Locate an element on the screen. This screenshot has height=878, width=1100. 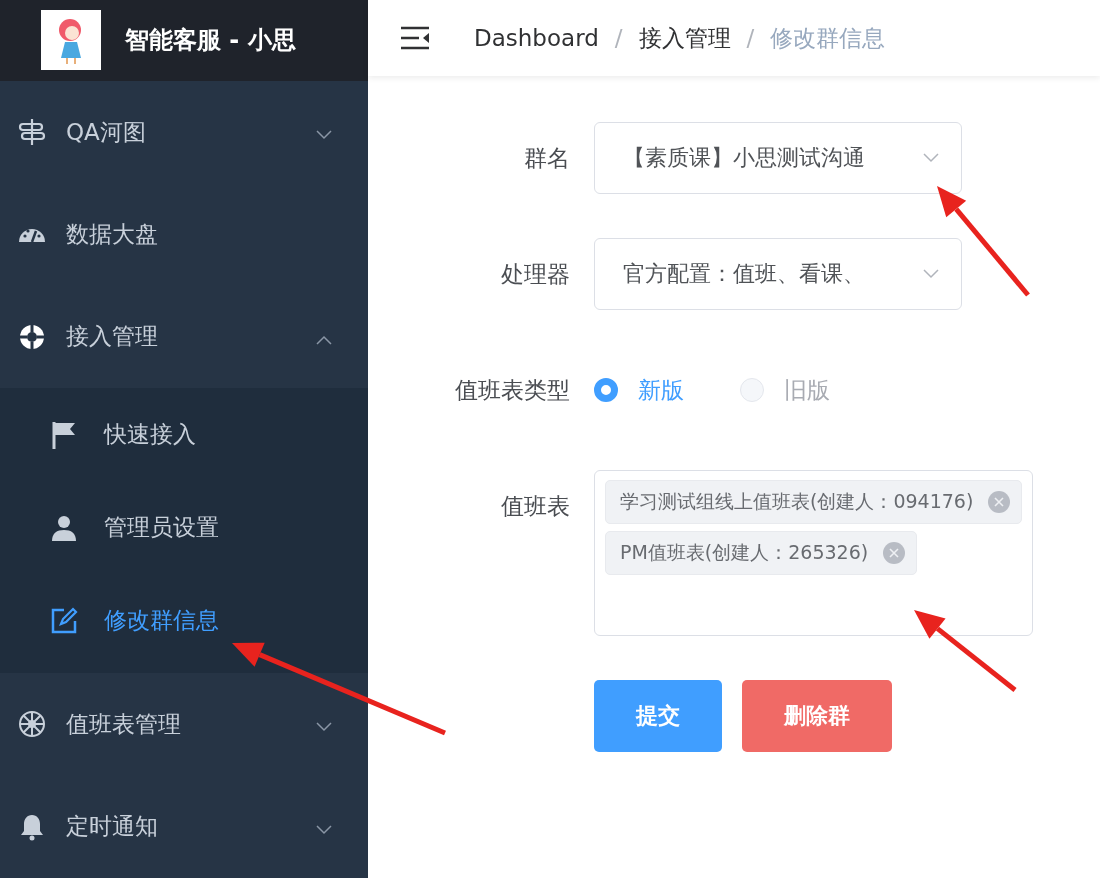
signpost-icon is located at coordinates (32, 132).